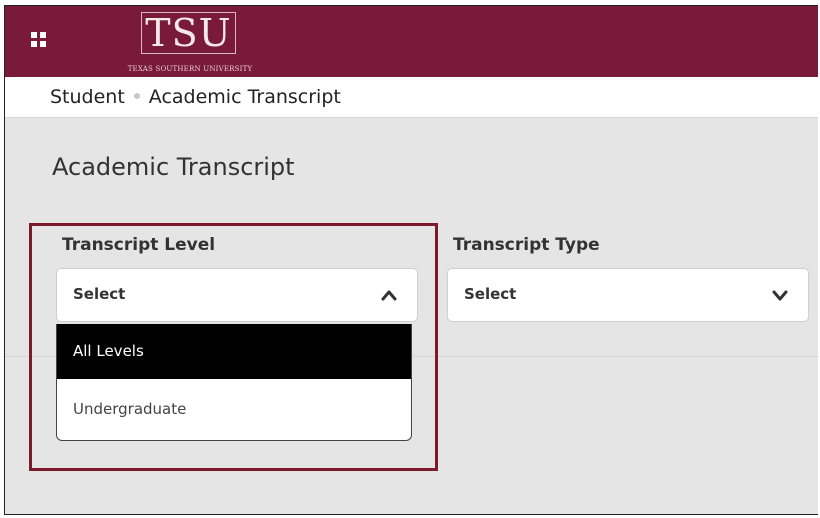 This screenshot has height=518, width=820. What do you see at coordinates (136, 95) in the screenshot?
I see `breadcrumb-separator-icon` at bounding box center [136, 95].